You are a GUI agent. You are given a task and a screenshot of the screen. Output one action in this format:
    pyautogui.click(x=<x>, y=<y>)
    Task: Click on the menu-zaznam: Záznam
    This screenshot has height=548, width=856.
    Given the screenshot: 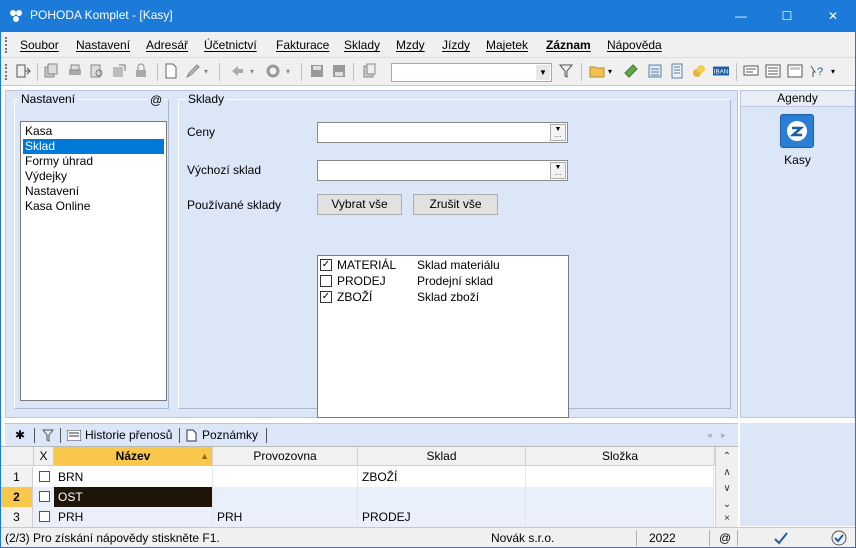 What is the action you would take?
    pyautogui.click(x=568, y=45)
    